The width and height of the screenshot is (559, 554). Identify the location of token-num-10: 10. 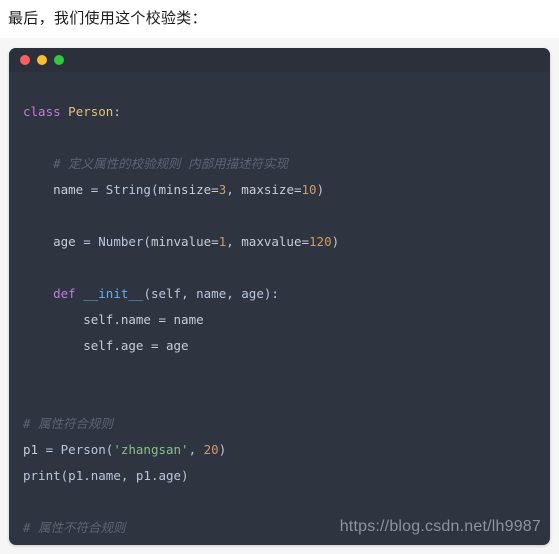
(309, 189).